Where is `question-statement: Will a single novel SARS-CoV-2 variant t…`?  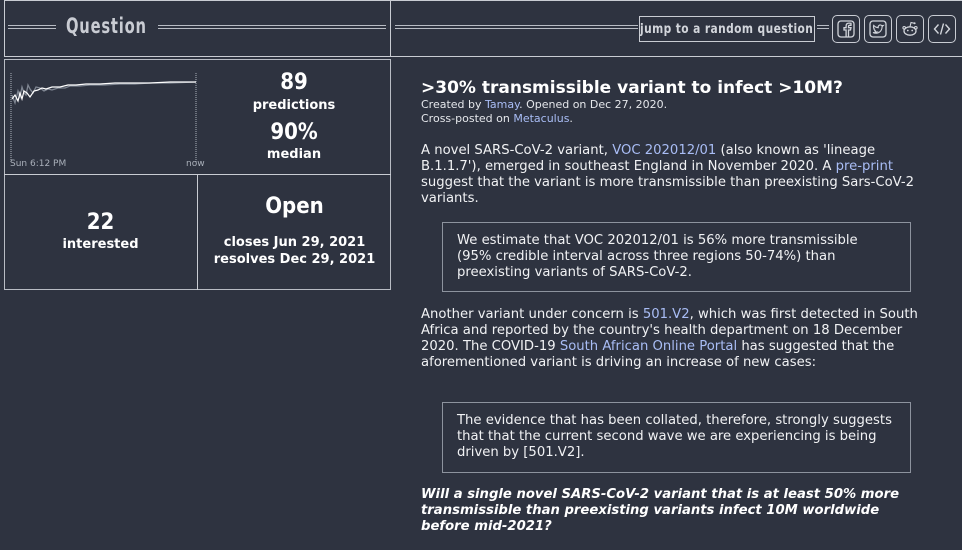
question-statement: Will a single novel SARS-CoV-2 variant t… is located at coordinates (660, 510).